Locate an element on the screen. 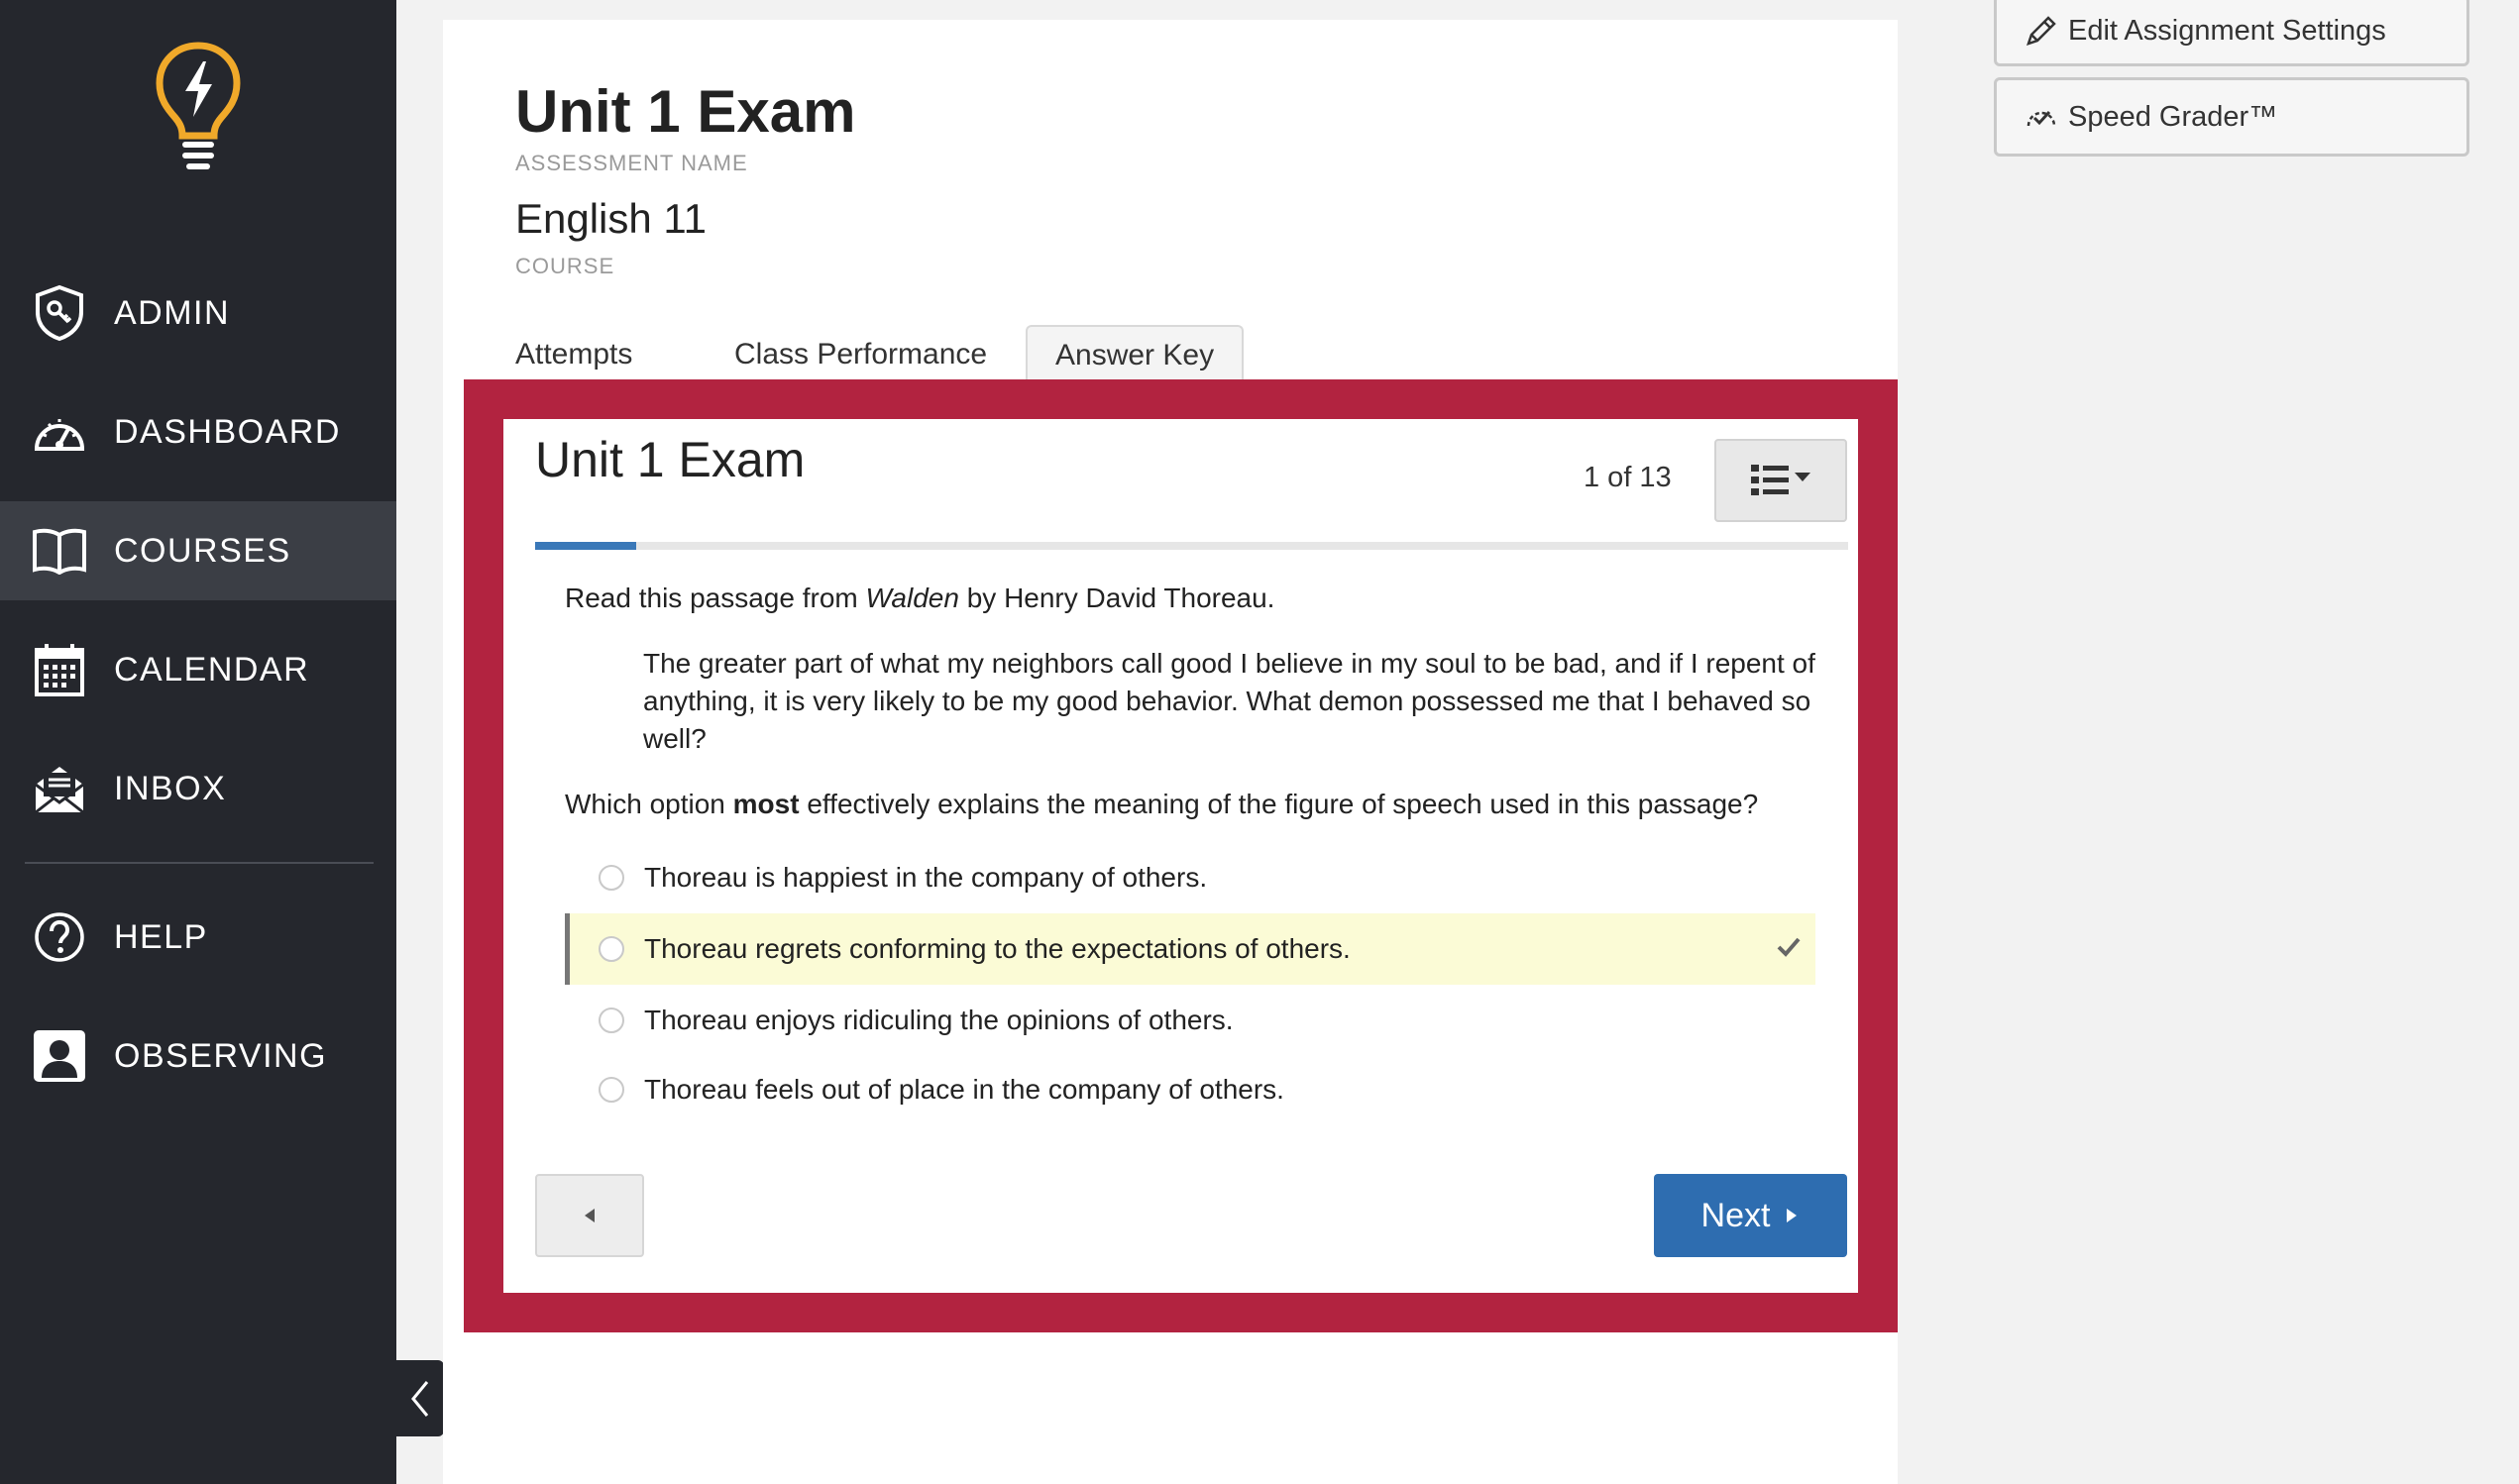 The width and height of the screenshot is (2519, 1484). chevron-left-icon is located at coordinates (420, 1398).